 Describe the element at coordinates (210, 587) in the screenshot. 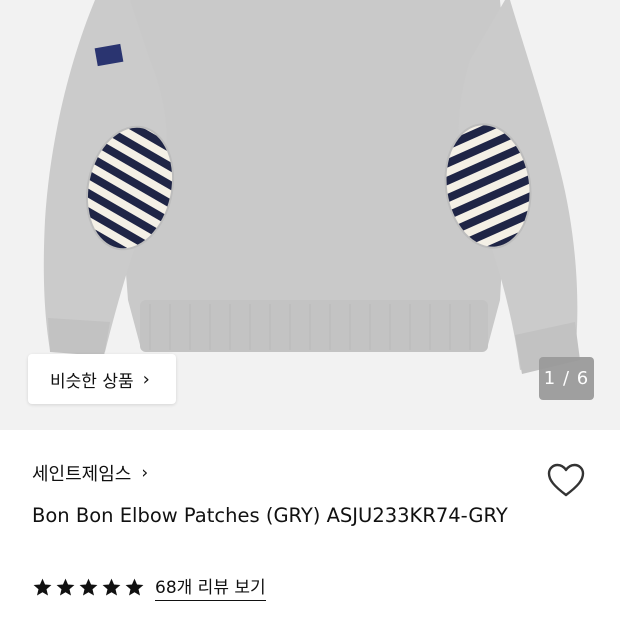

I see `view-reviews-link: 68개 리뷰 보기` at that location.